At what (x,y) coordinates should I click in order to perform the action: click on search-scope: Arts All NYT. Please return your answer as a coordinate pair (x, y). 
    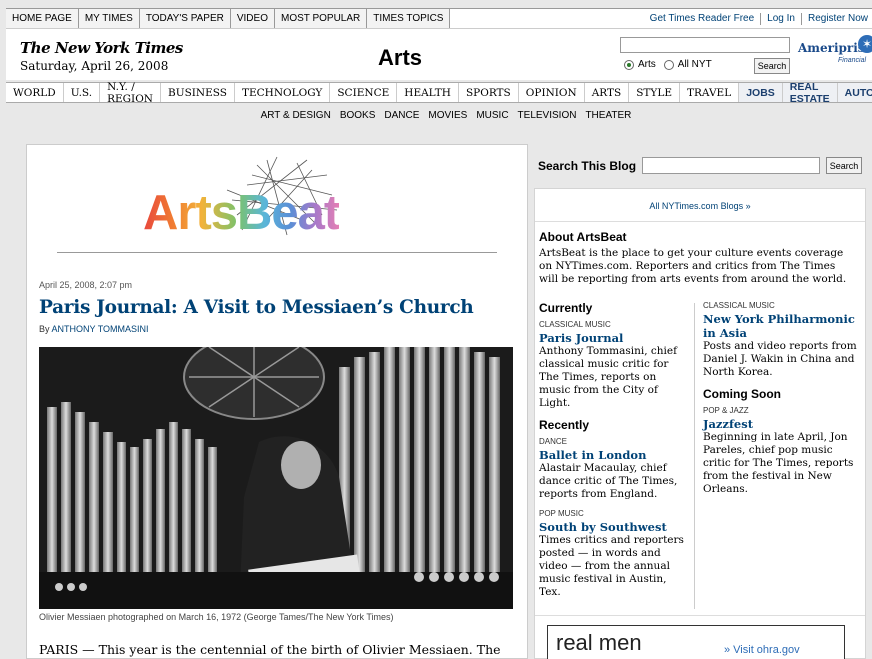
    Looking at the image, I should click on (668, 64).